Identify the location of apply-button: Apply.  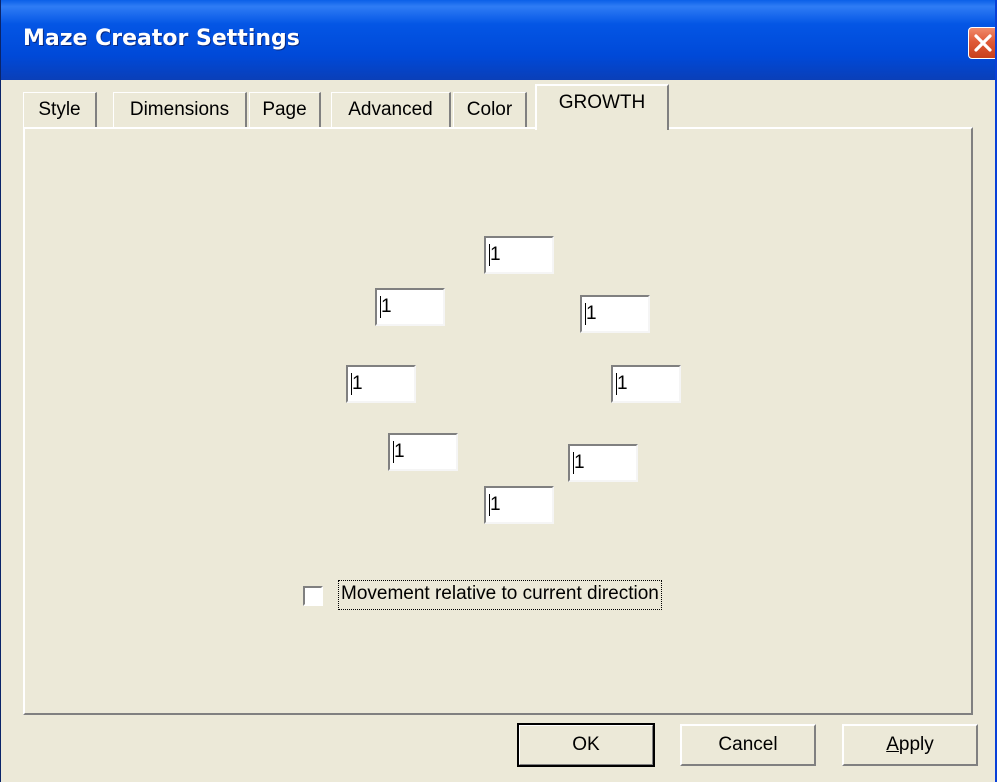
(910, 745).